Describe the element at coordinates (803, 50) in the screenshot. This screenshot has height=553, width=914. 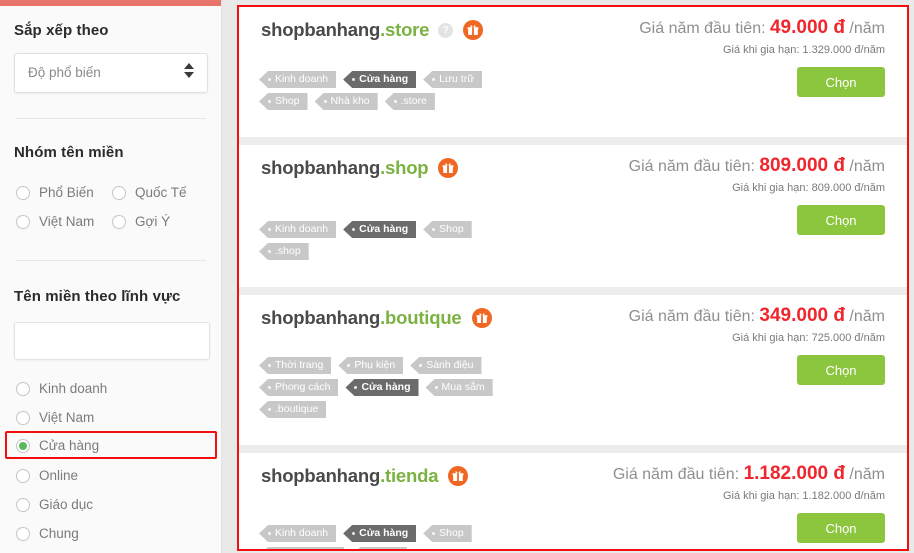
I see `renewal-price: Giá khi gia hạn: 1.329.000 đ/năm` at that location.